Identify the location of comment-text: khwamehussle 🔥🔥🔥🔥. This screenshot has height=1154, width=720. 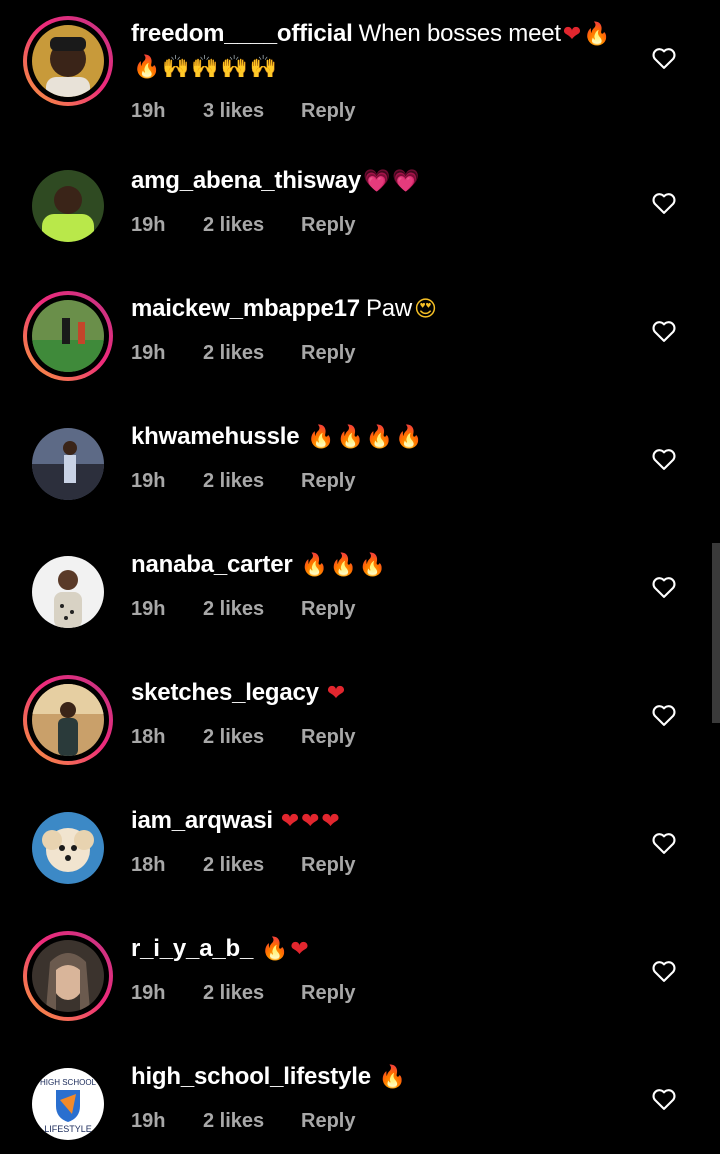
(381, 437).